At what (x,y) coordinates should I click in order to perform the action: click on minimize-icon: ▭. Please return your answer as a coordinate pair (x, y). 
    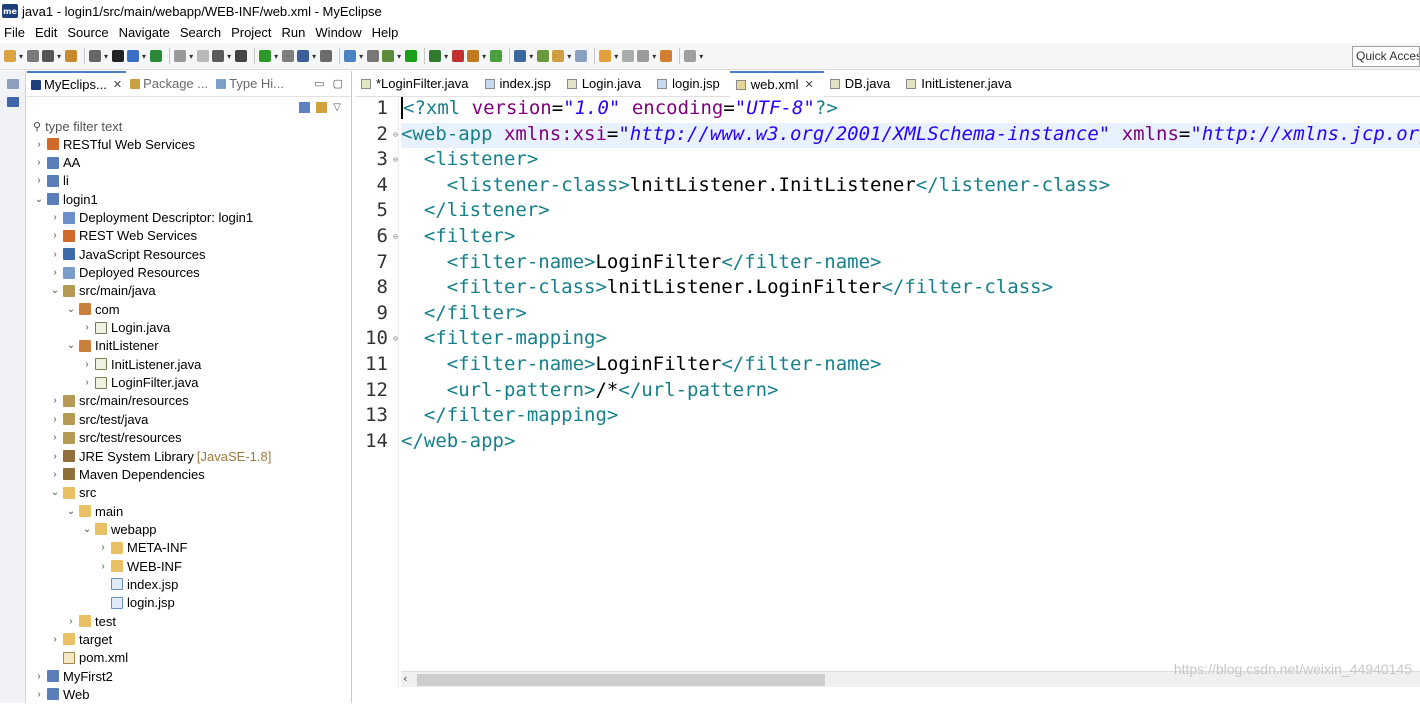
    Looking at the image, I should click on (319, 83).